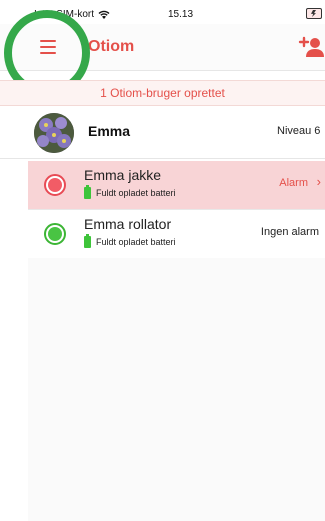 The width and height of the screenshot is (325, 521). I want to click on carrier-info: Intet SIM-kort, so click(72, 14).